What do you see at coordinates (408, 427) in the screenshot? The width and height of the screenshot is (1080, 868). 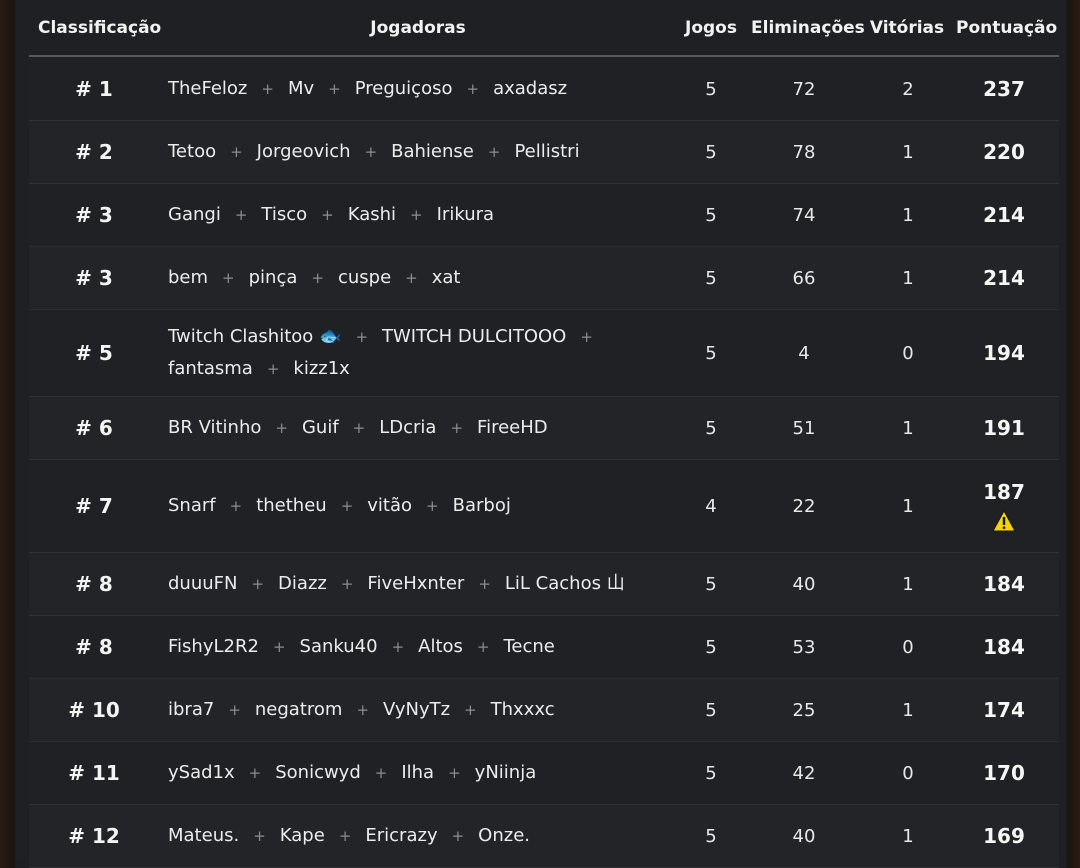 I see `player-name: LDcria` at bounding box center [408, 427].